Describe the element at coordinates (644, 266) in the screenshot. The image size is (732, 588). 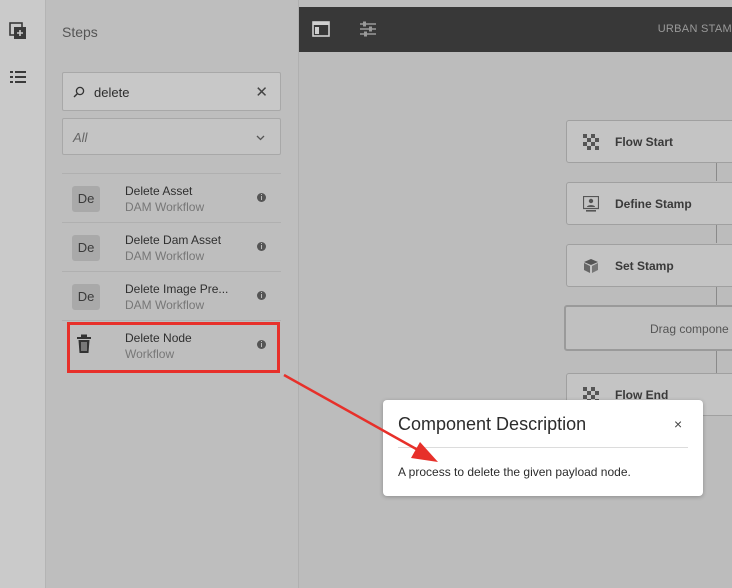
I see `node-label: Set Stamp` at that location.